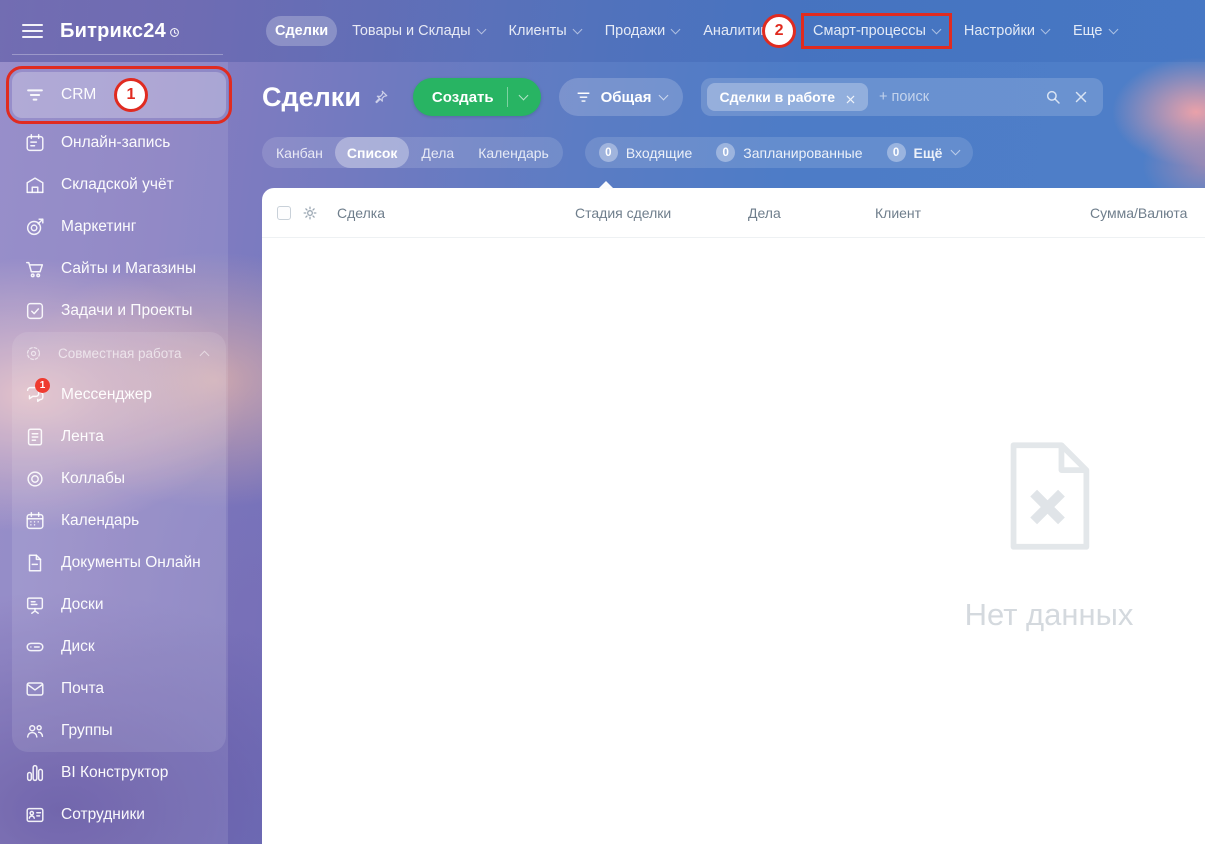  I want to click on funnel-icon, so click(583, 97).